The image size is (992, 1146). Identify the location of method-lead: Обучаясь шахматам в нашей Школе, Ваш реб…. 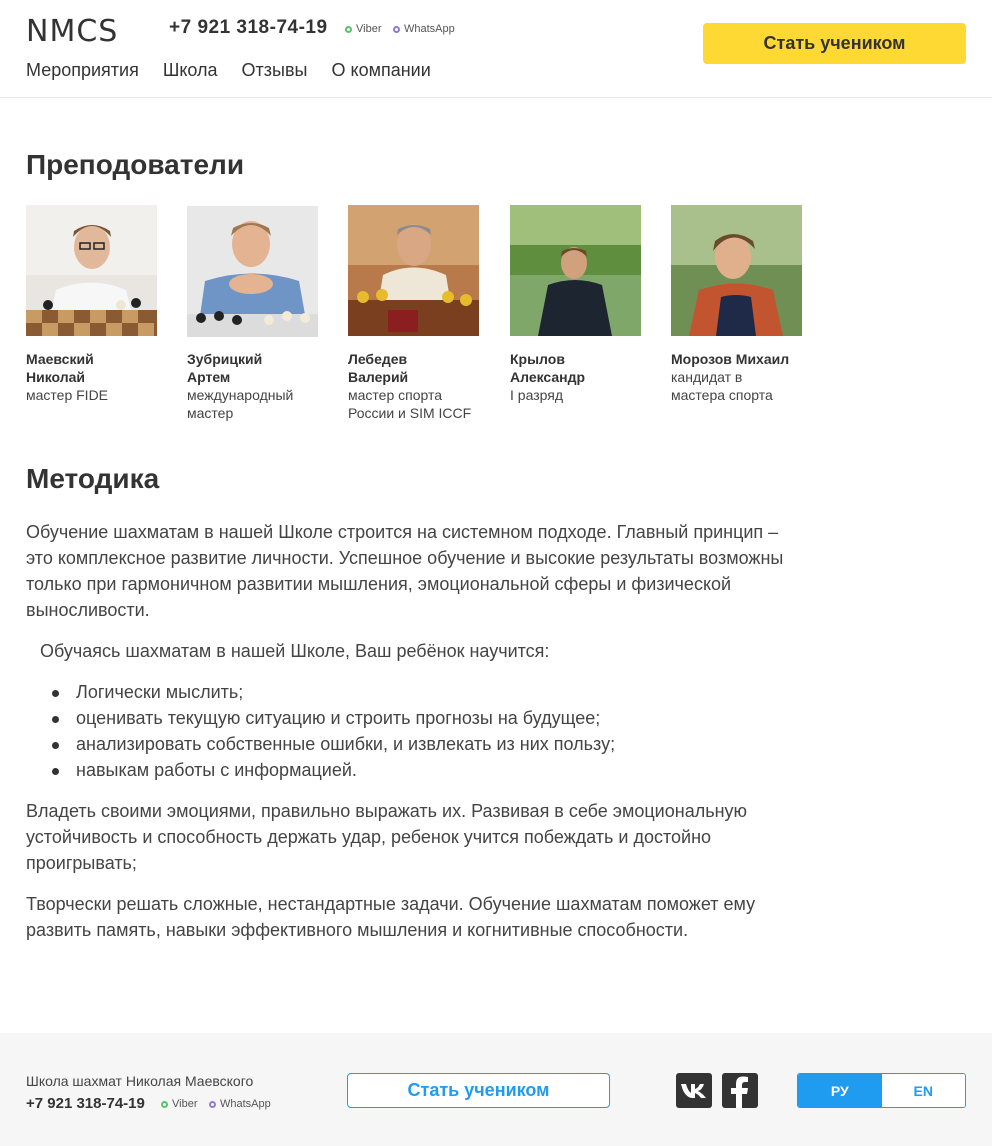
(295, 651).